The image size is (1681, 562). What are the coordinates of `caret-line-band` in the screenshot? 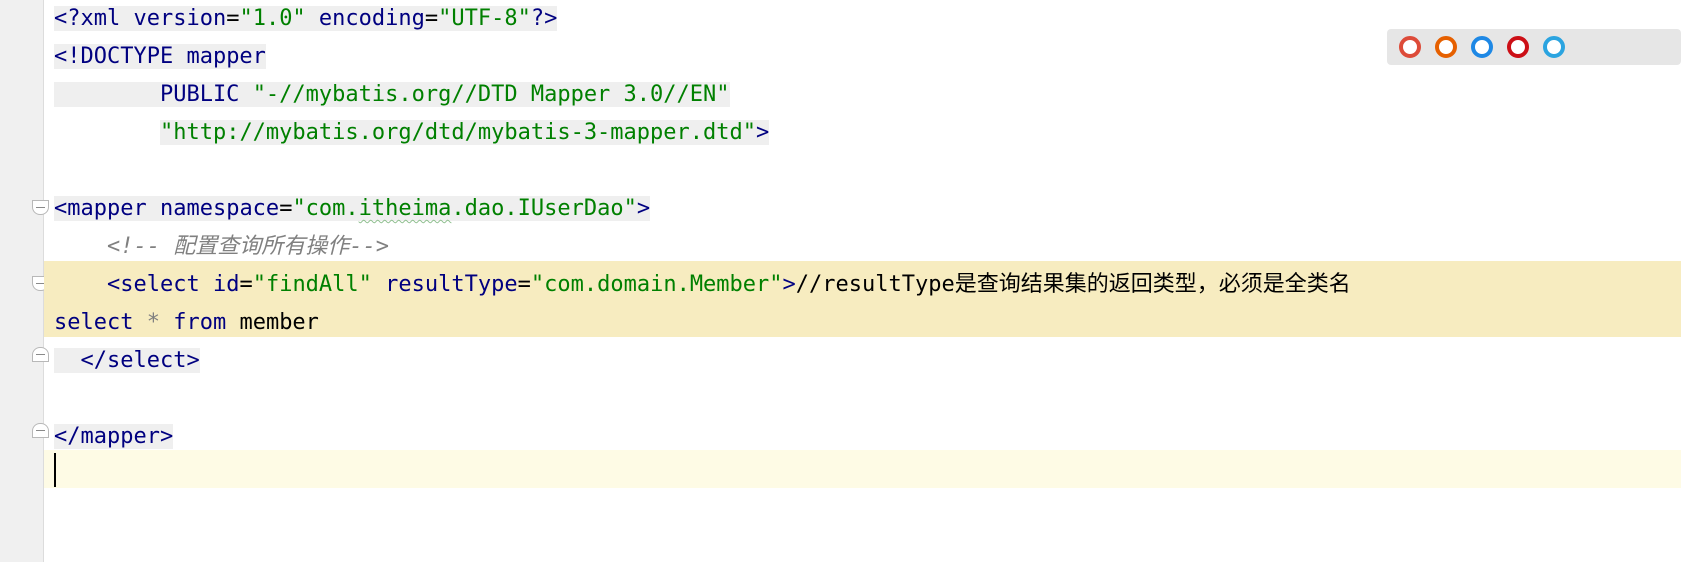 It's located at (862, 469).